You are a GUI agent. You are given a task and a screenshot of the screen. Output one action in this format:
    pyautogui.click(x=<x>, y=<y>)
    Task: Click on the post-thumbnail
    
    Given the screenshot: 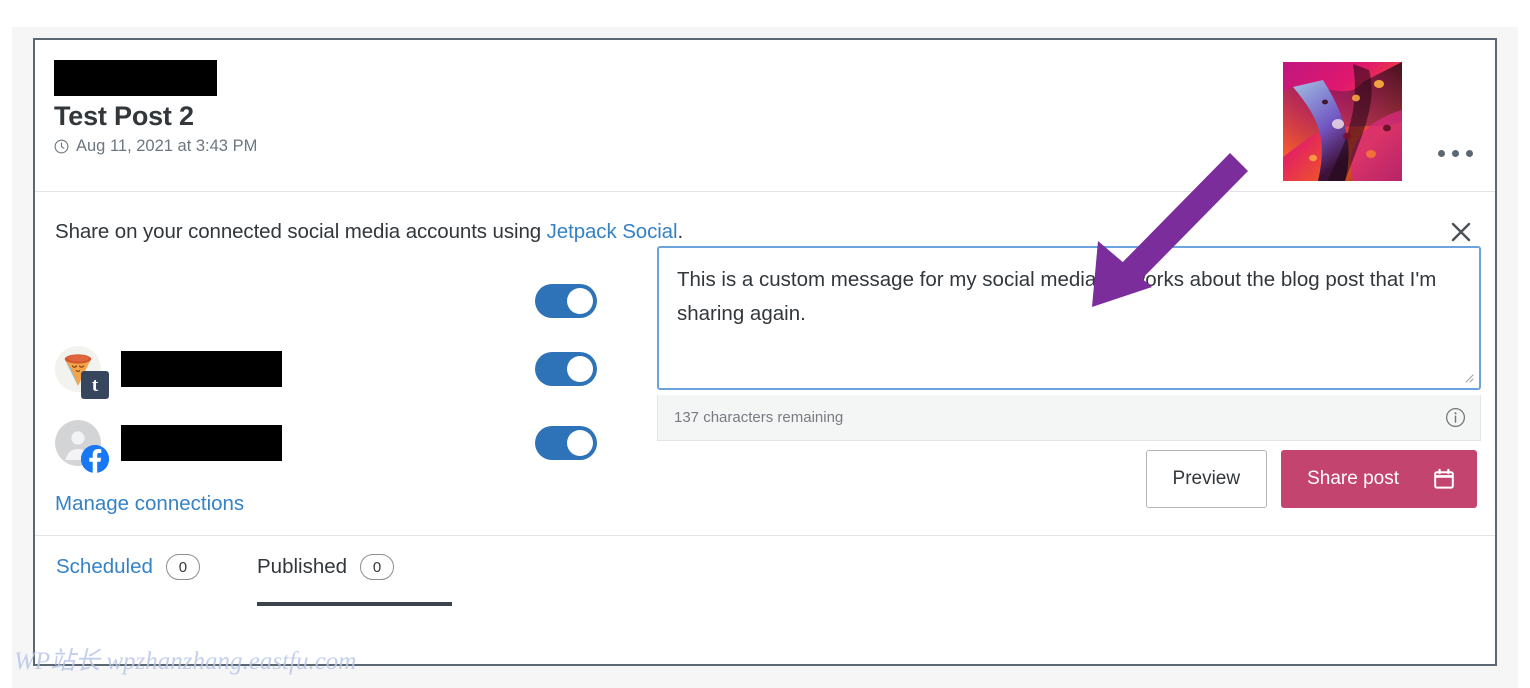 What is the action you would take?
    pyautogui.click(x=1342, y=121)
    